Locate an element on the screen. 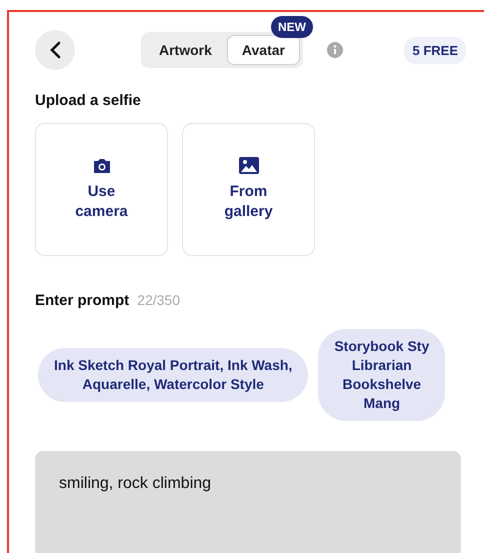 The image size is (484, 553). character-counter: 22/350 is located at coordinates (158, 300).